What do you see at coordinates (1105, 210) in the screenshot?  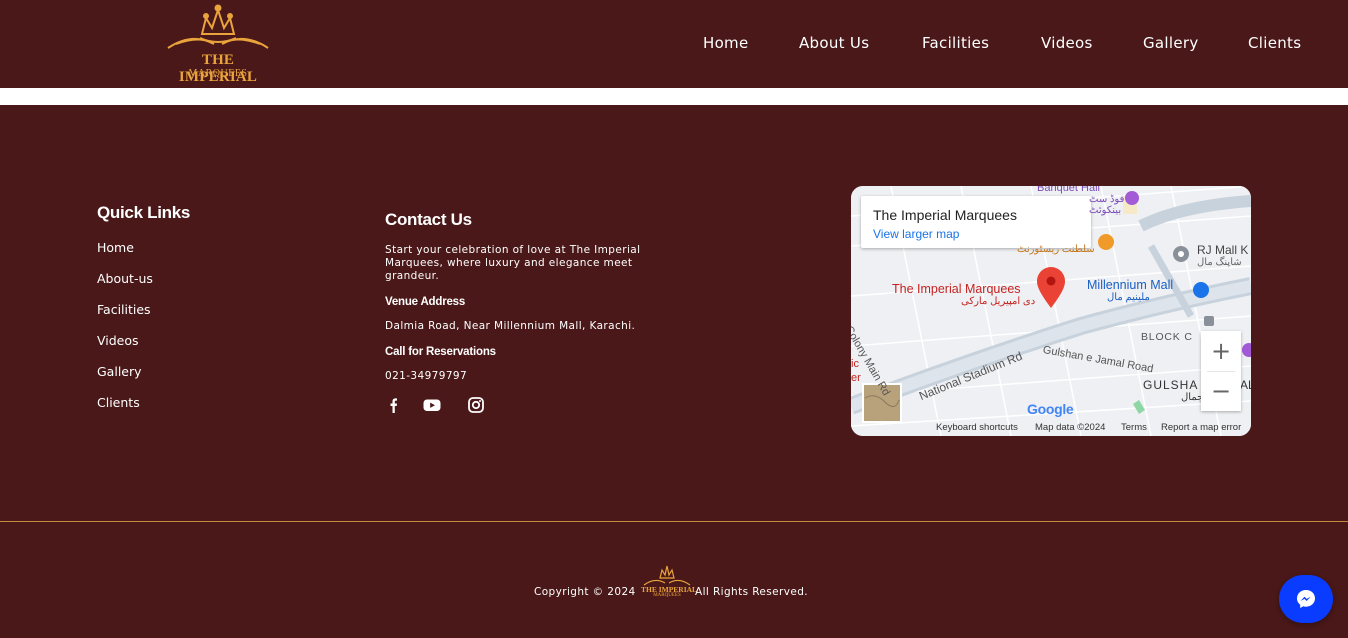 I see `map-label-banquet-urdu: بینکوئٹ` at bounding box center [1105, 210].